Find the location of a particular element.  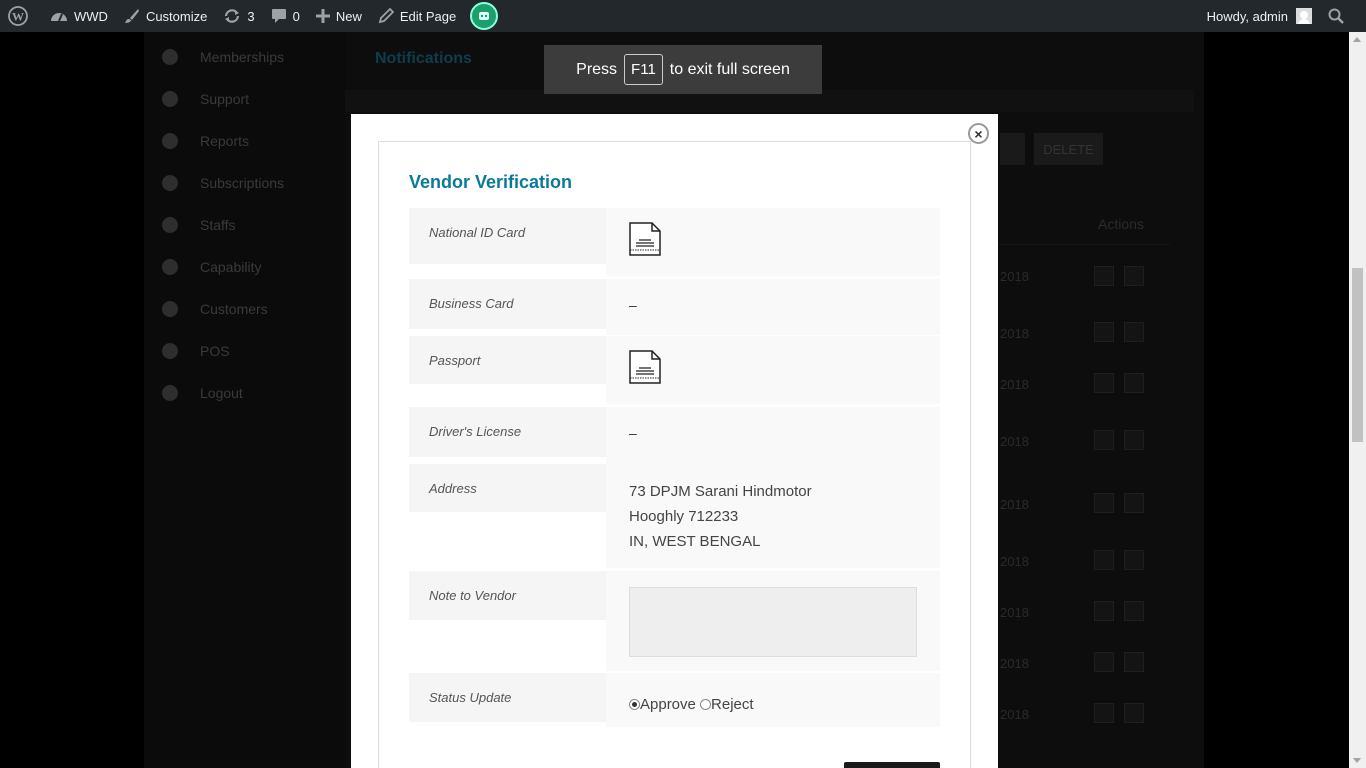

comments-link: 0 is located at coordinates (285, 16).